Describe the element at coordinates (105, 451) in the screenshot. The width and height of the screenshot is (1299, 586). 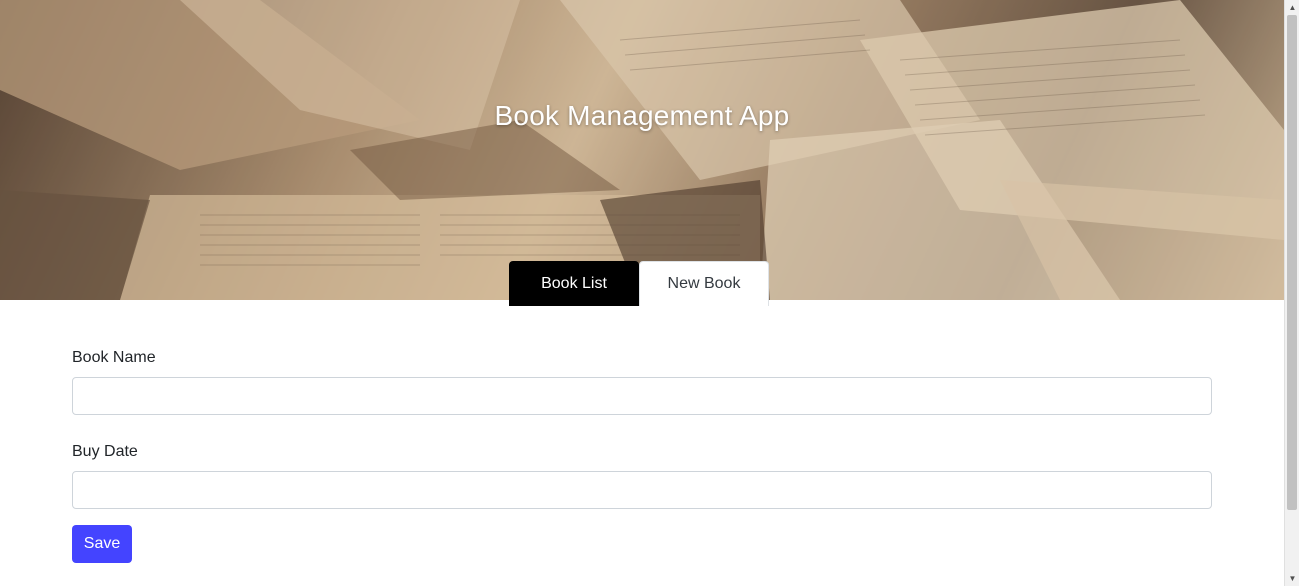
I see `buy-date-label: Buy Date` at that location.